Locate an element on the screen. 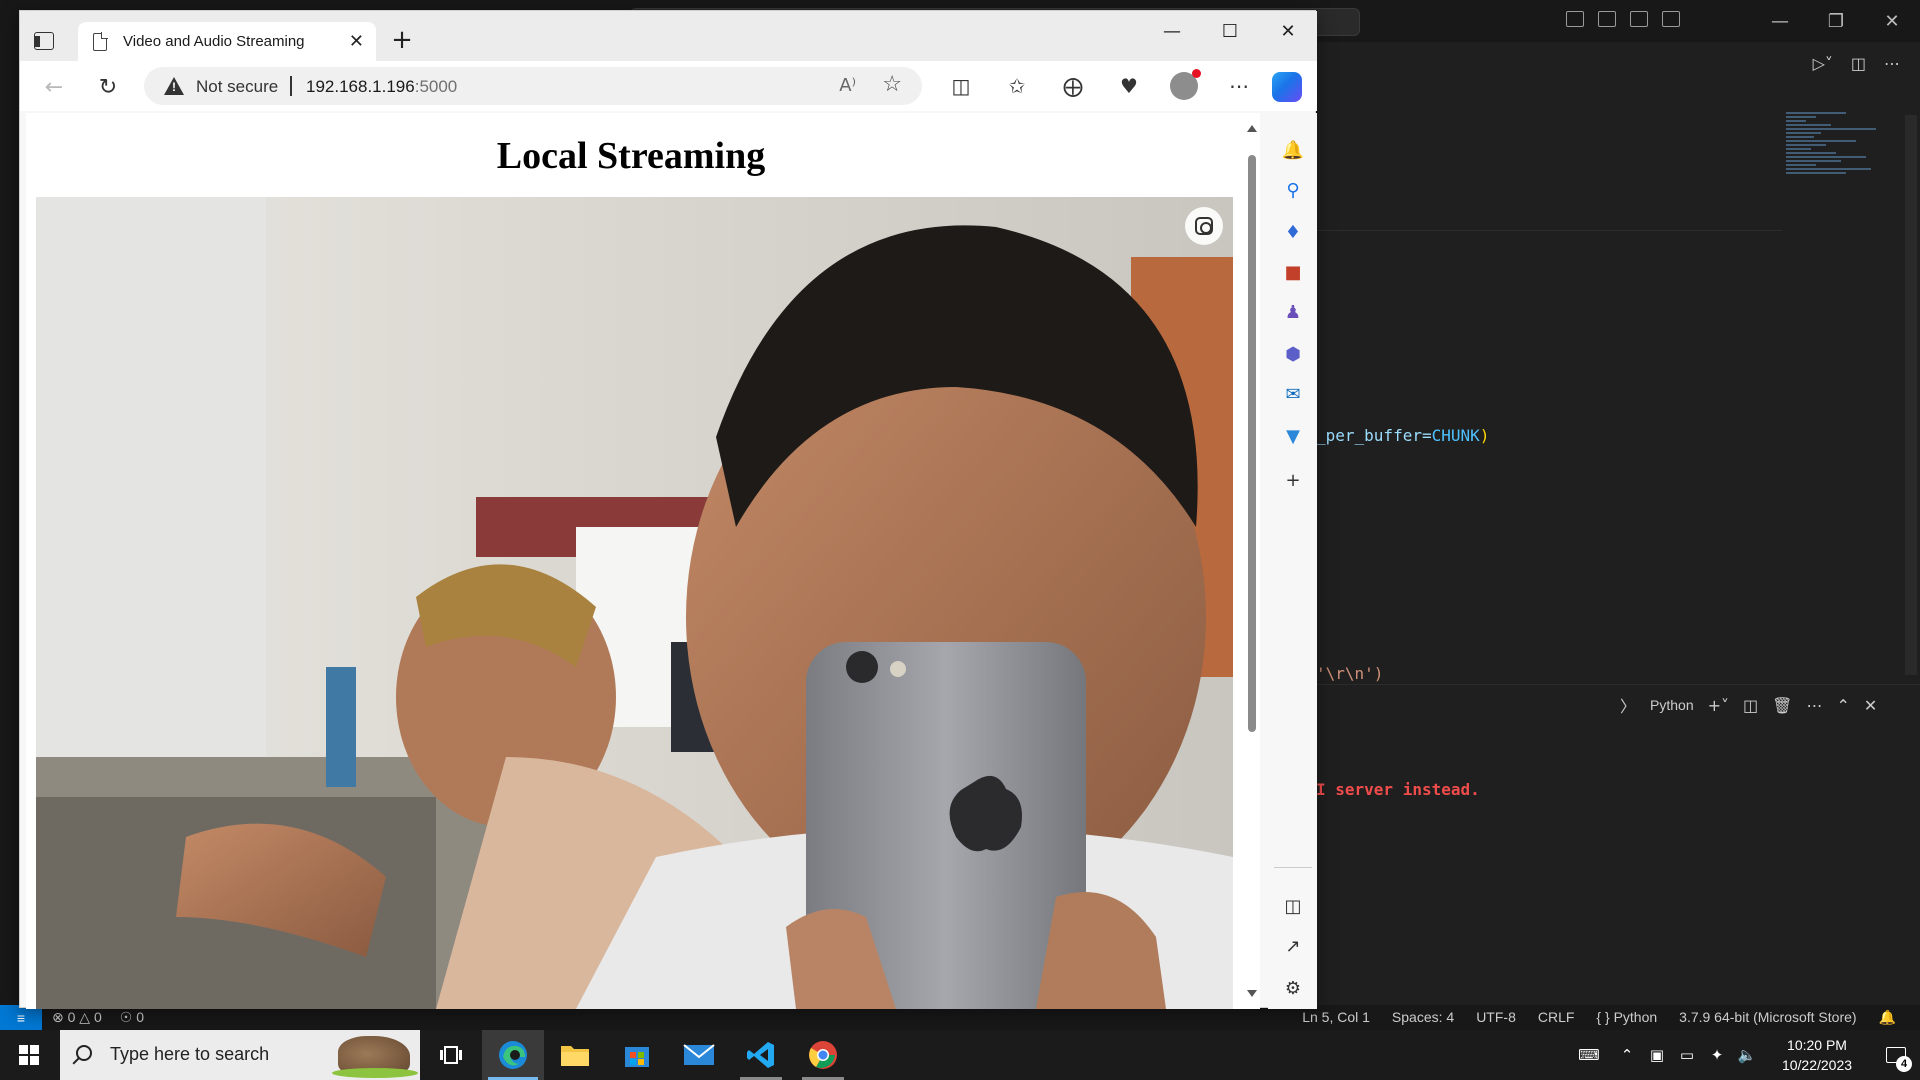  code-paren: ) is located at coordinates (1484, 435).